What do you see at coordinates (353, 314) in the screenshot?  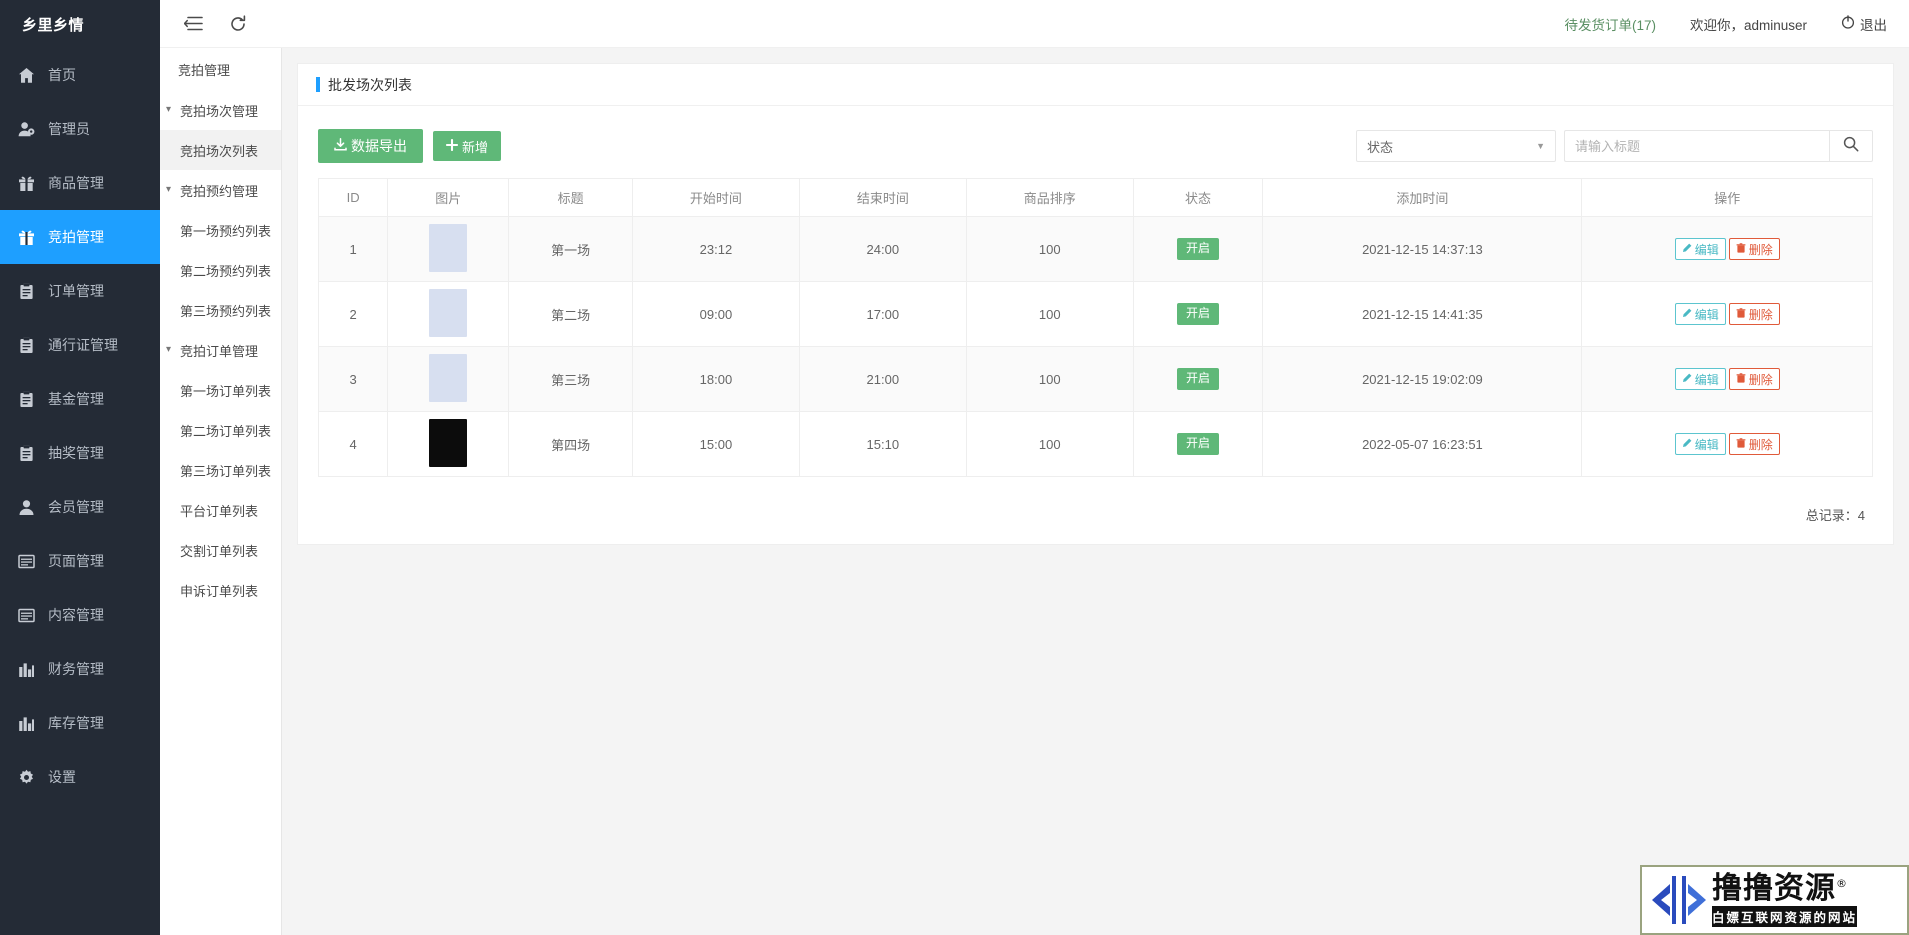 I see `cell-id: 2` at bounding box center [353, 314].